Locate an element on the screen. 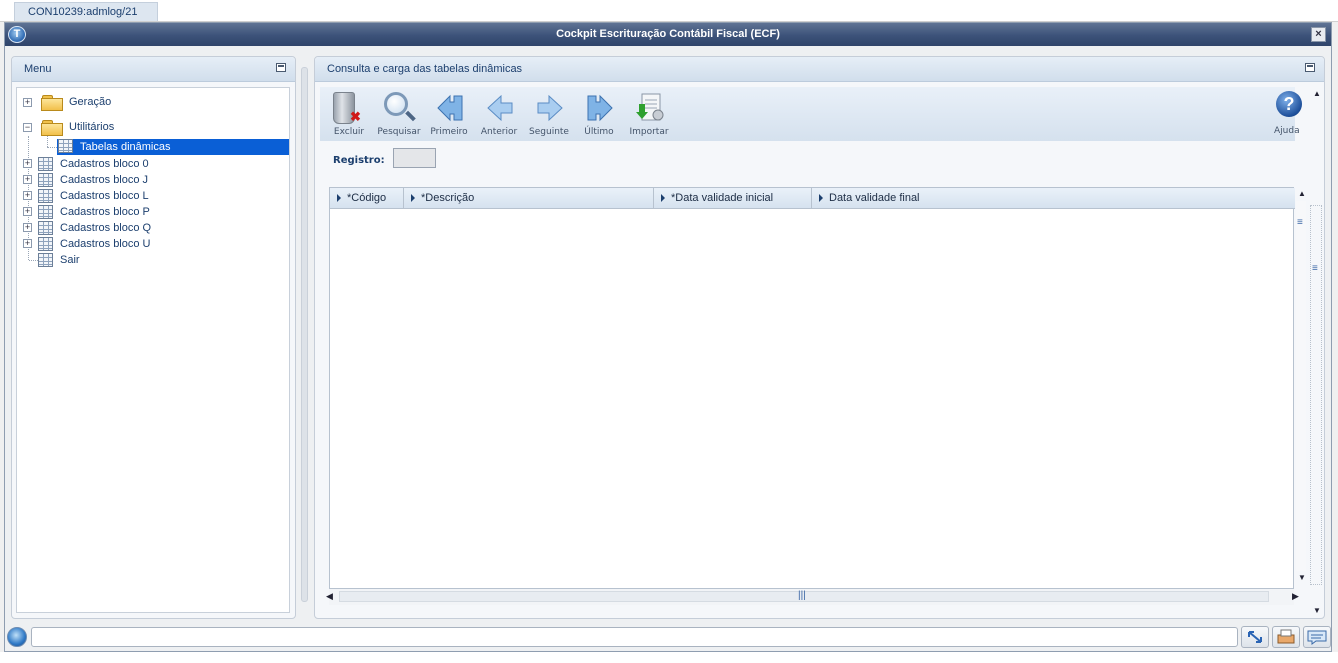 The image size is (1338, 663). resize-icon is located at coordinates (1255, 637).